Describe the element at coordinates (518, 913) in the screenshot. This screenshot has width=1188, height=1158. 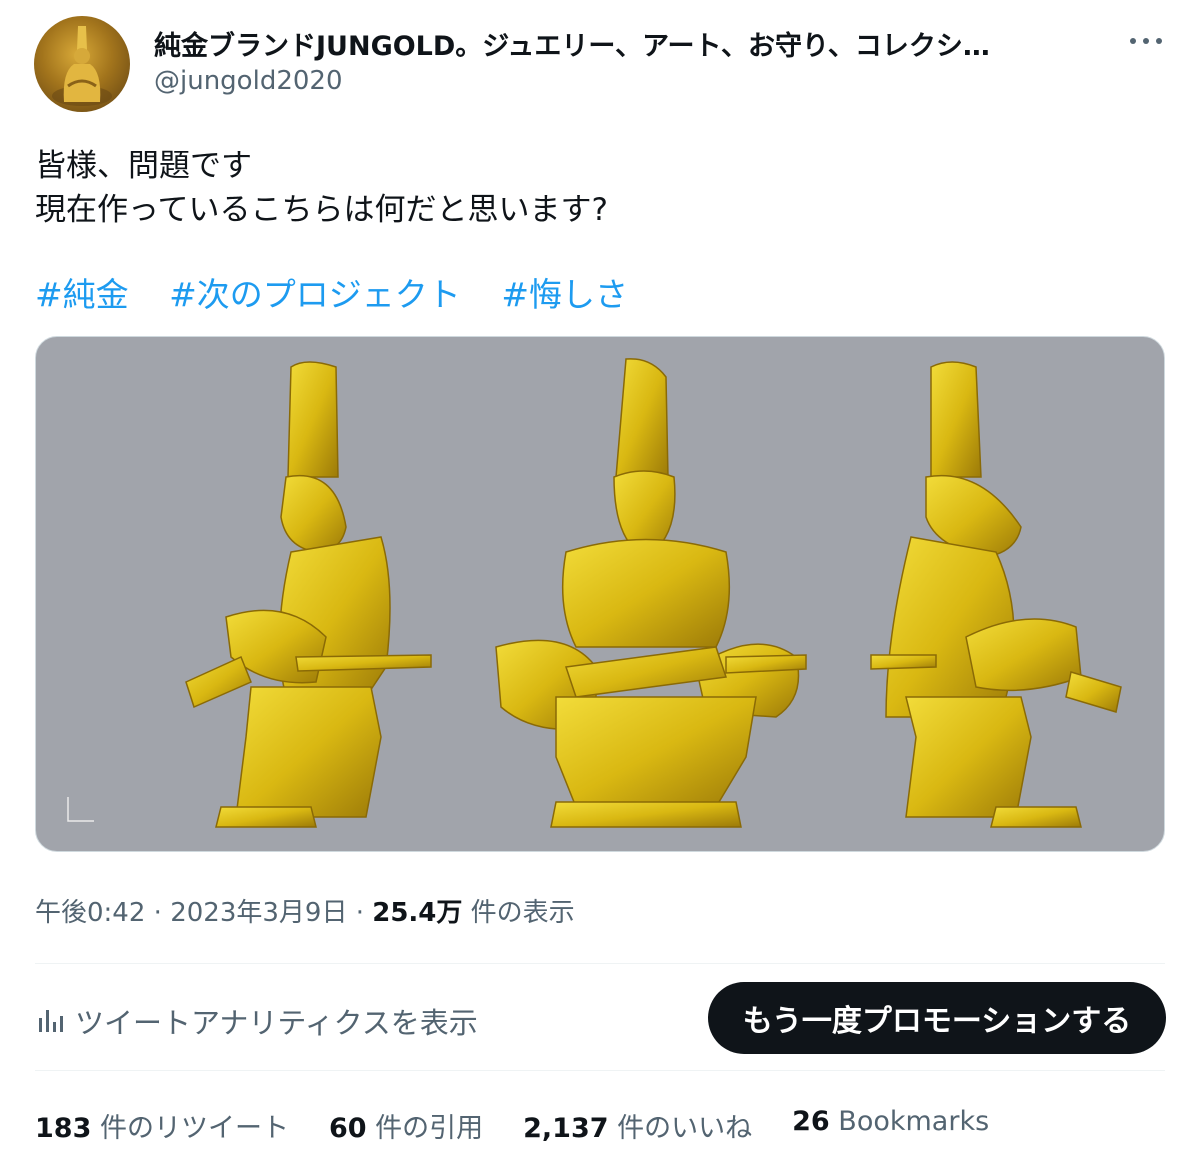
I see `view-label: 件の表示` at that location.